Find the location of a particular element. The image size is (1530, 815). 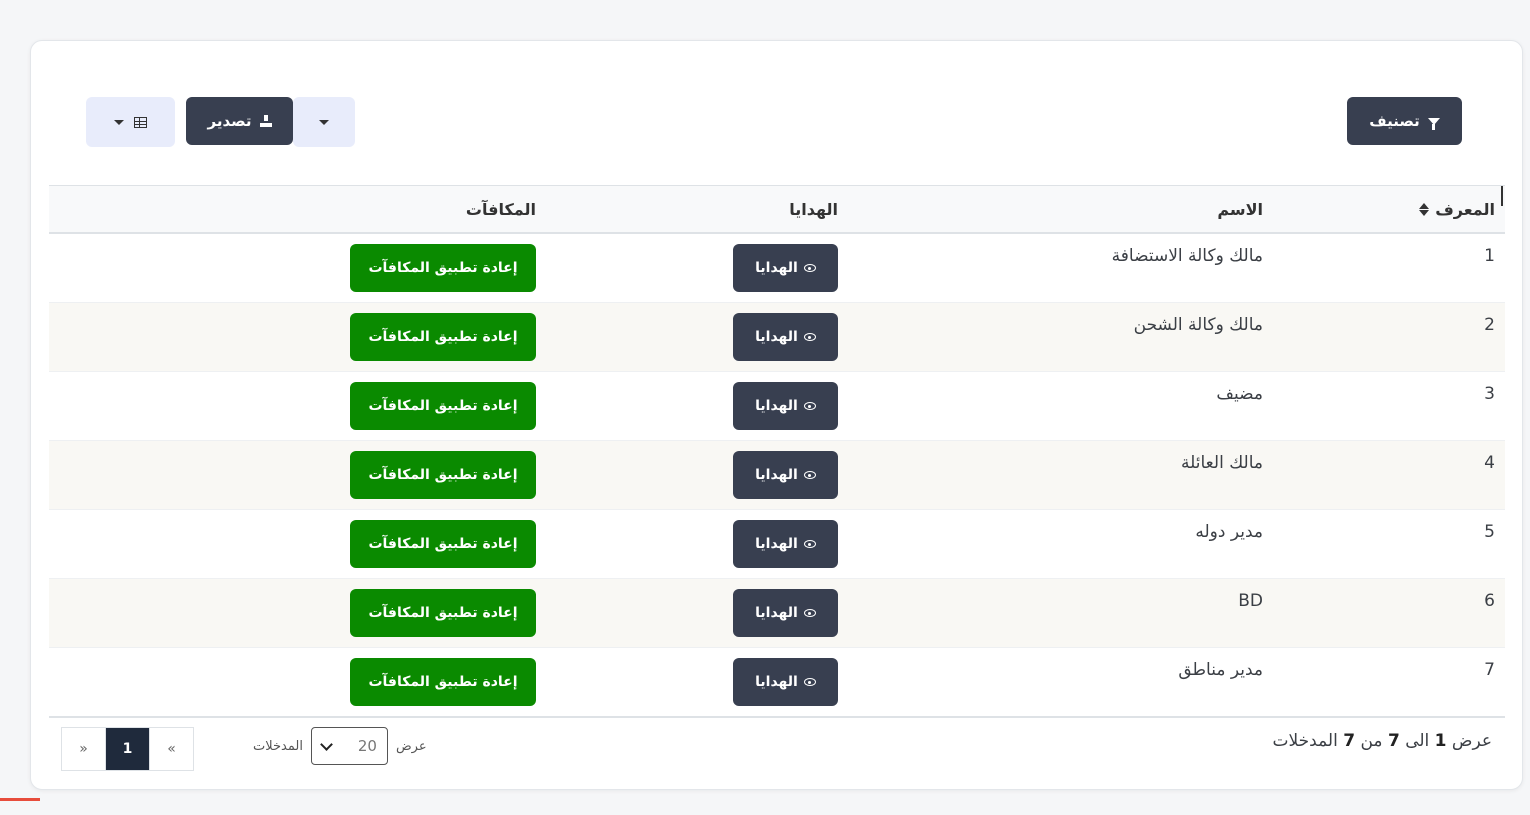

row-id: 4 is located at coordinates (1489, 463).